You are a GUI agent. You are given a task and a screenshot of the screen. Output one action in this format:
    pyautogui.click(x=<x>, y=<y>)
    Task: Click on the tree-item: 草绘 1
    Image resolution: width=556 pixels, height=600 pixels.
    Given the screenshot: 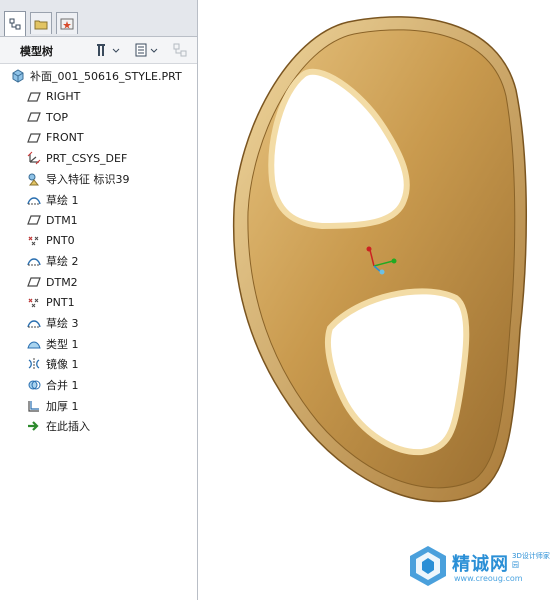 What is the action you would take?
    pyautogui.click(x=98, y=200)
    